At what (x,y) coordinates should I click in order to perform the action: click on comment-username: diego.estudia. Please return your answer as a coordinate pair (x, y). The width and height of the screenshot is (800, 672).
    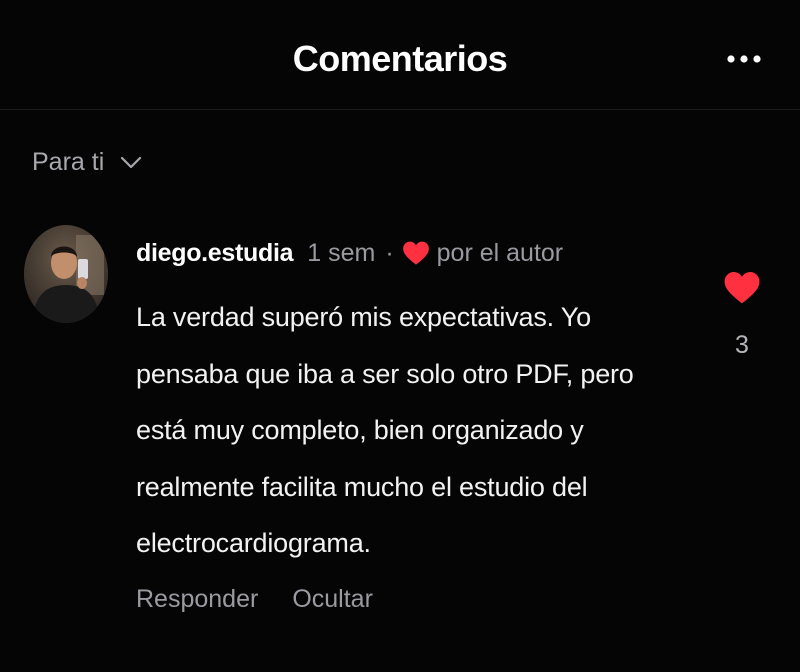
    Looking at the image, I should click on (215, 253).